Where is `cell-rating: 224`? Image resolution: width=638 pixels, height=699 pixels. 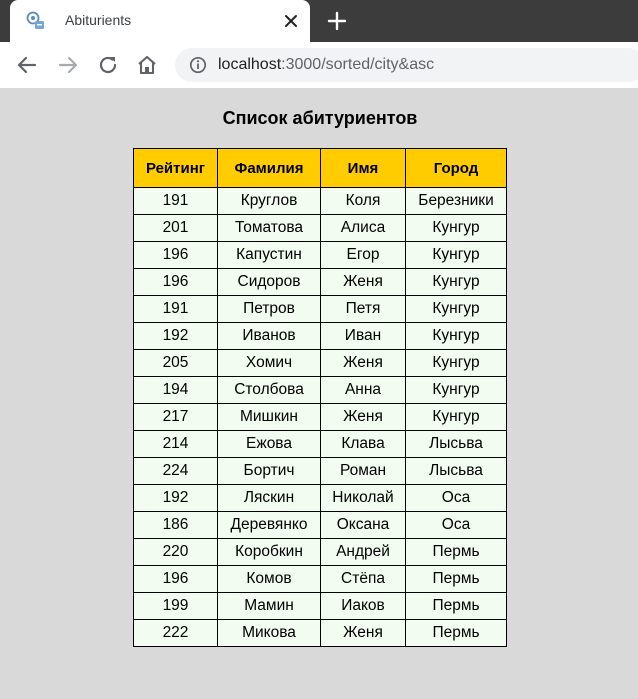
cell-rating: 224 is located at coordinates (175, 471).